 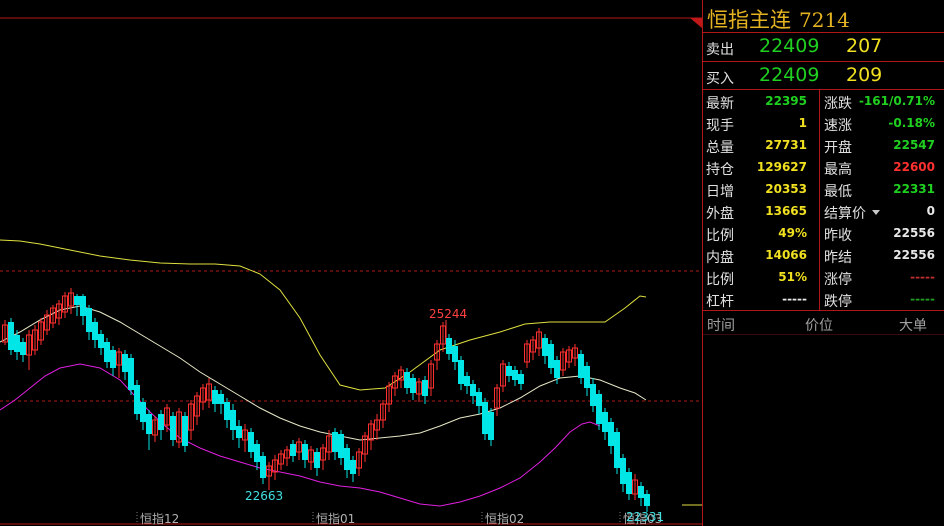 What do you see at coordinates (838, 104) in the screenshot?
I see `stat-label: 涨跌` at bounding box center [838, 104].